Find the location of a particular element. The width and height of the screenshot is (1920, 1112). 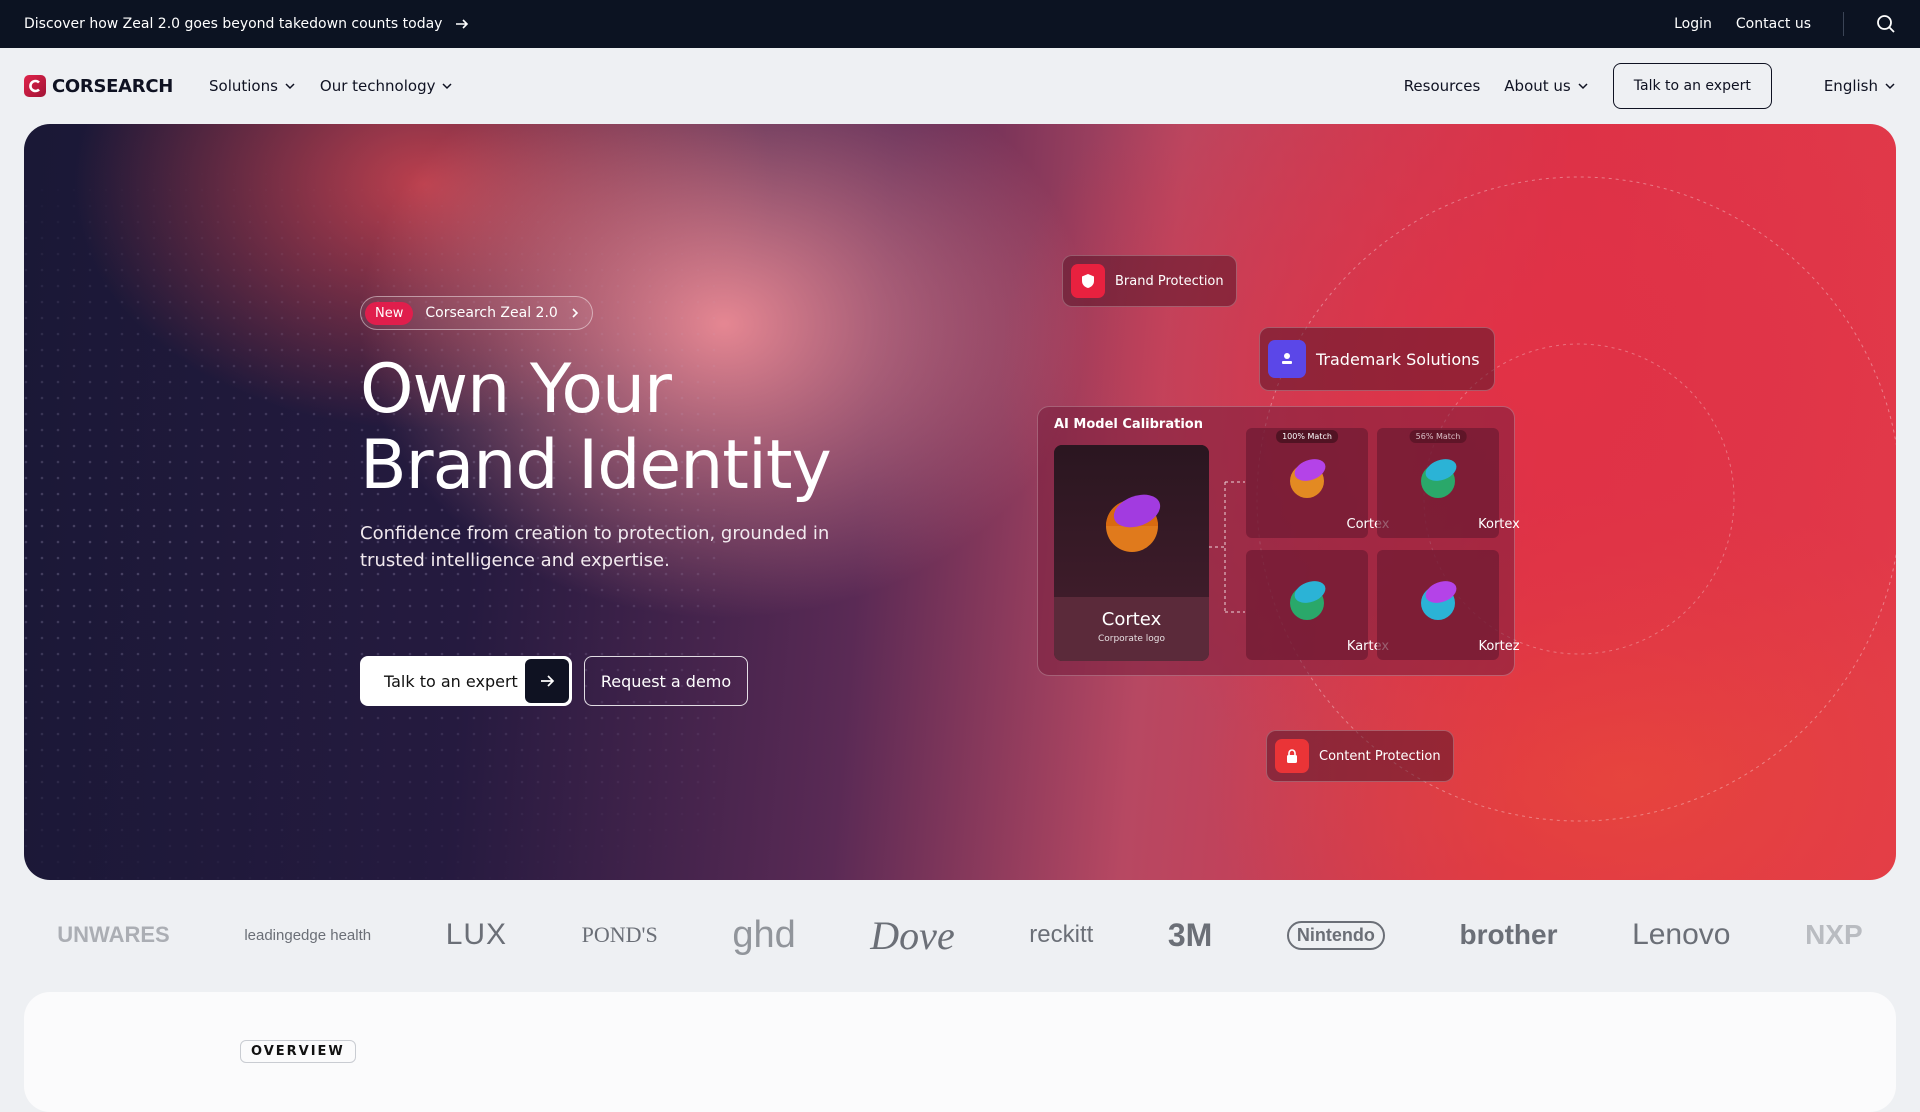

search-icon is located at coordinates (1886, 24).